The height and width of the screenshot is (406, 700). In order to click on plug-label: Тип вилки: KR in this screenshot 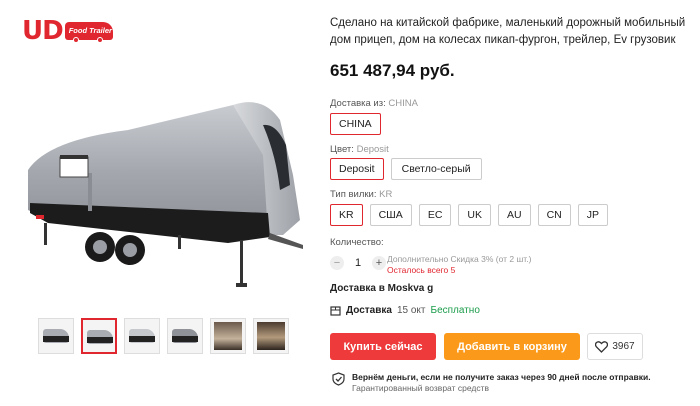, I will do `click(361, 194)`.